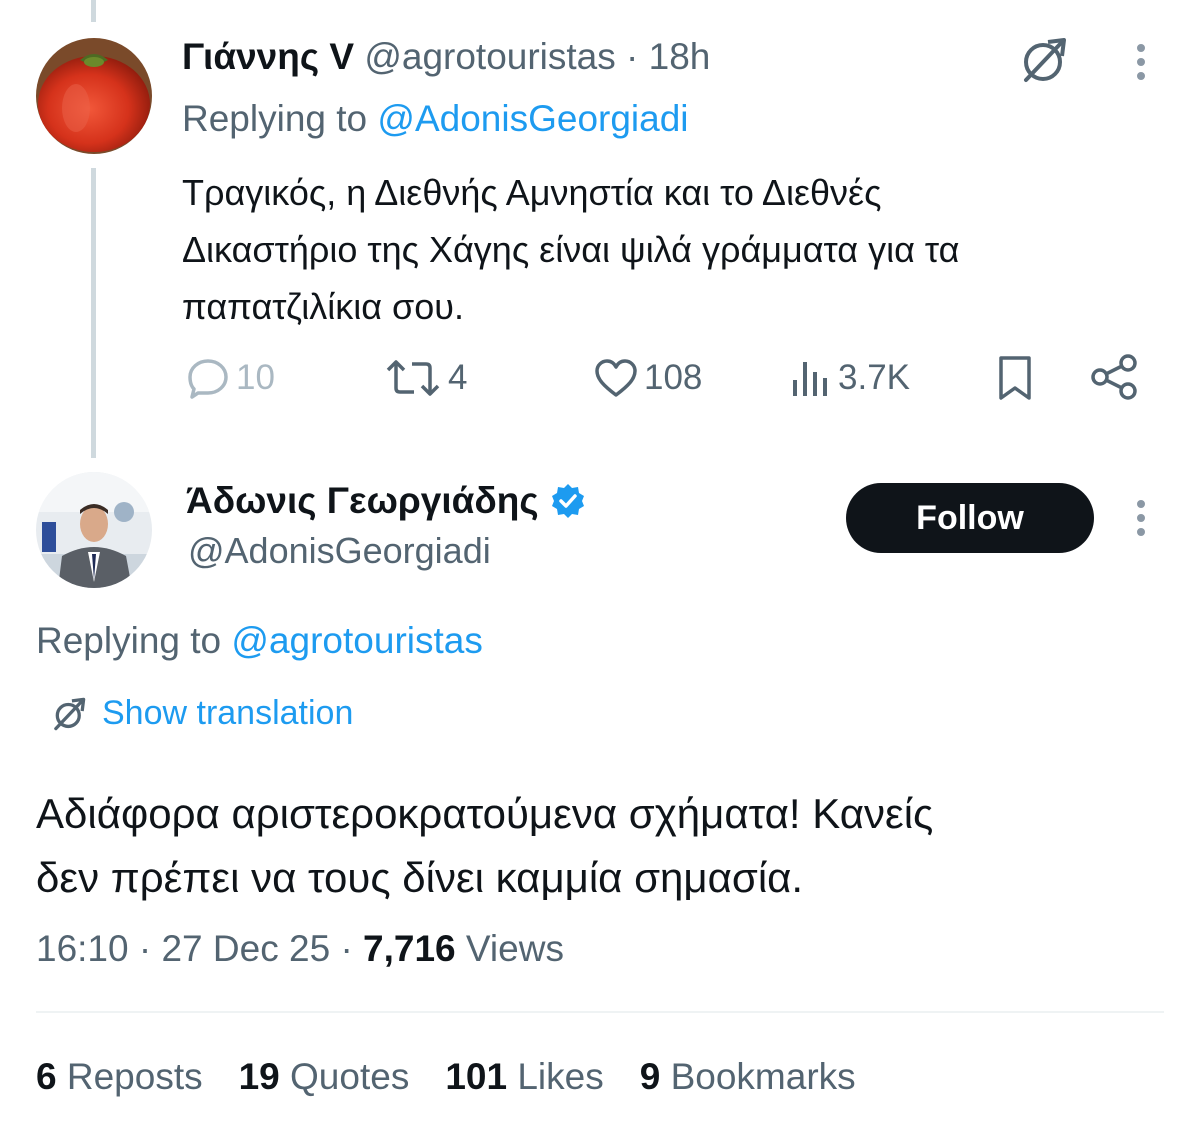 This screenshot has width=1200, height=1125. Describe the element at coordinates (82, 948) in the screenshot. I see `tweet-time: 16:10` at that location.